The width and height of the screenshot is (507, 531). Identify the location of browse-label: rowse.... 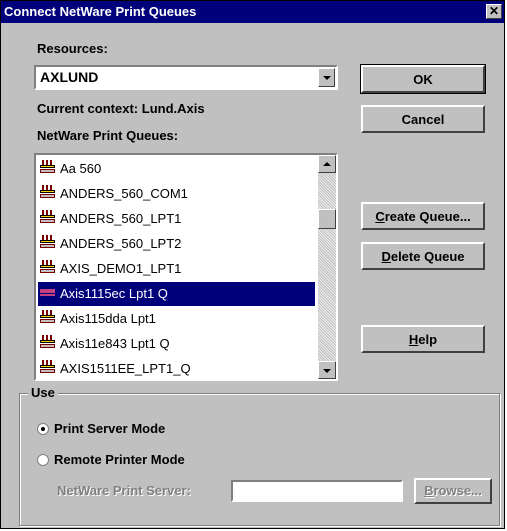
(457, 490).